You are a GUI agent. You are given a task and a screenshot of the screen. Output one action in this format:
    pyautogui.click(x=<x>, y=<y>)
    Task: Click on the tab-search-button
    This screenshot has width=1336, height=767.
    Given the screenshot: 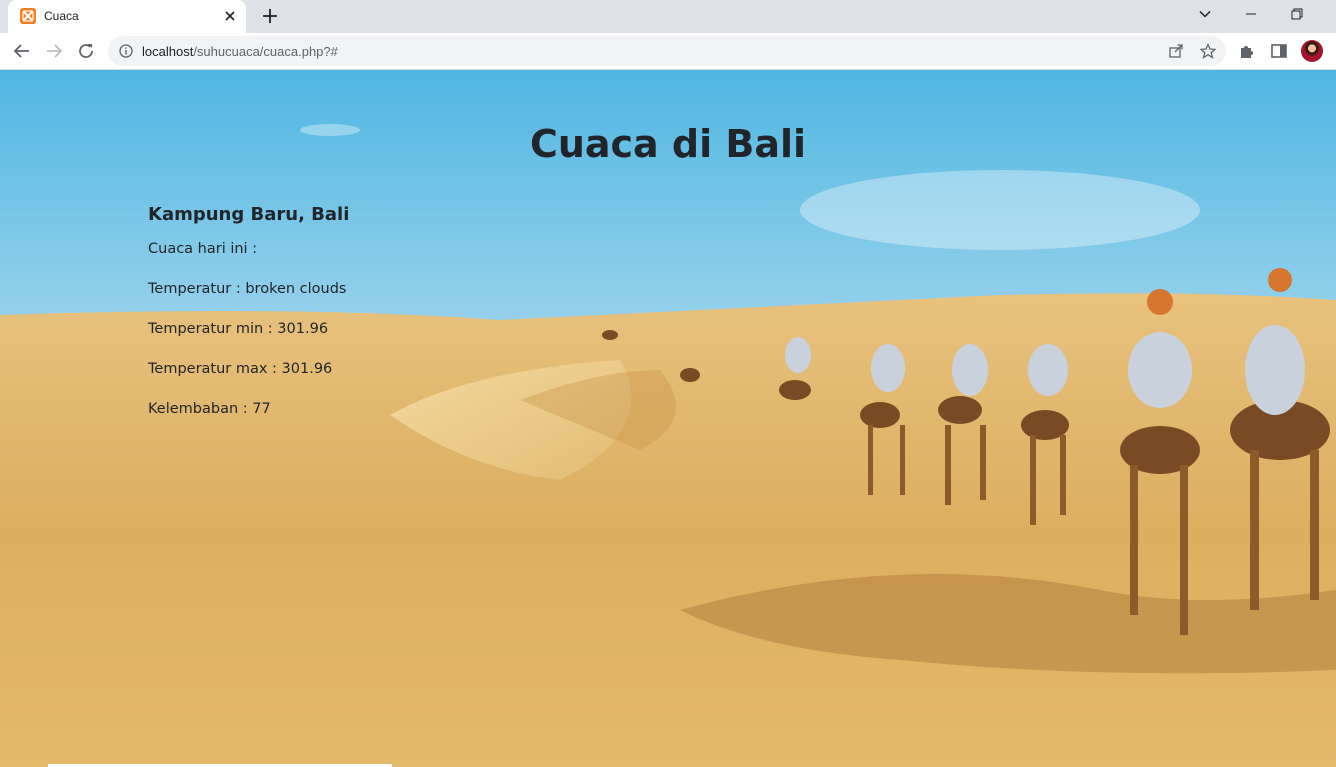 What is the action you would take?
    pyautogui.click(x=1205, y=14)
    